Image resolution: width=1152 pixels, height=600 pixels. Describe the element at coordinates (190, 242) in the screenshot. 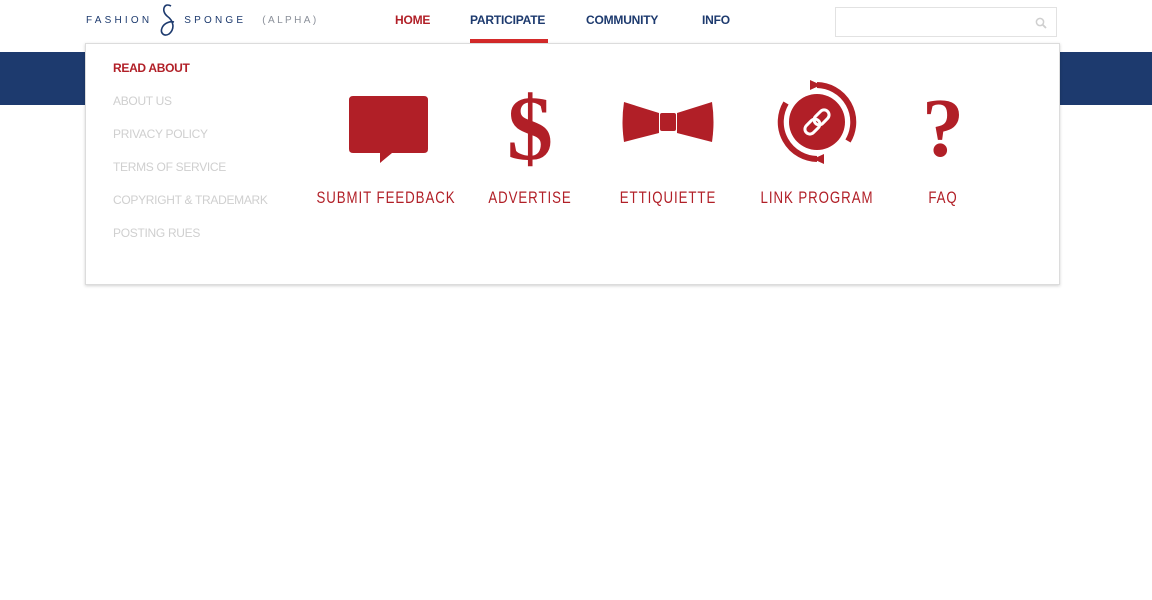

I see `link-posting-rules: POSTING RUES` at that location.